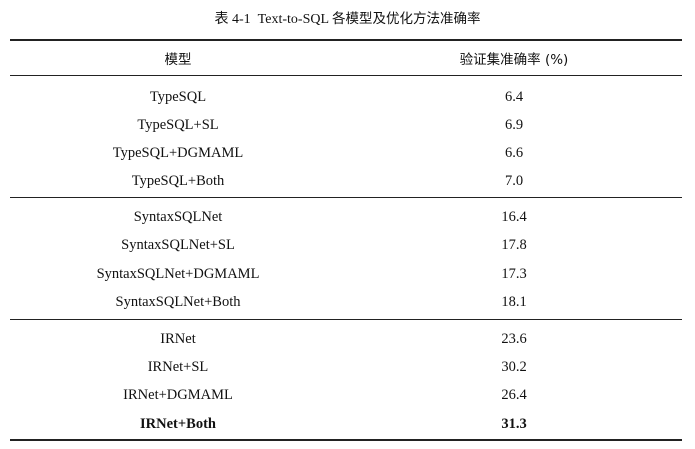  What do you see at coordinates (346, 181) in the screenshot?
I see `table-row: TypeSQL+Both 7.0` at bounding box center [346, 181].